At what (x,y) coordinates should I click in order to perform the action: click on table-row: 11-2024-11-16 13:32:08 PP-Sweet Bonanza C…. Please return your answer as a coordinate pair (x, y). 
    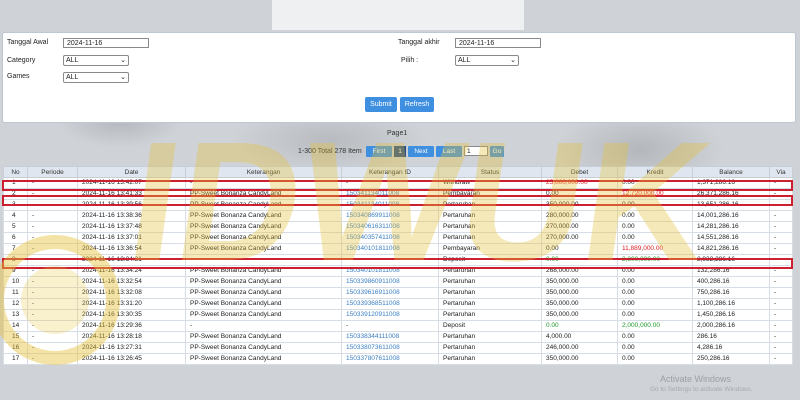
    Looking at the image, I should click on (398, 293).